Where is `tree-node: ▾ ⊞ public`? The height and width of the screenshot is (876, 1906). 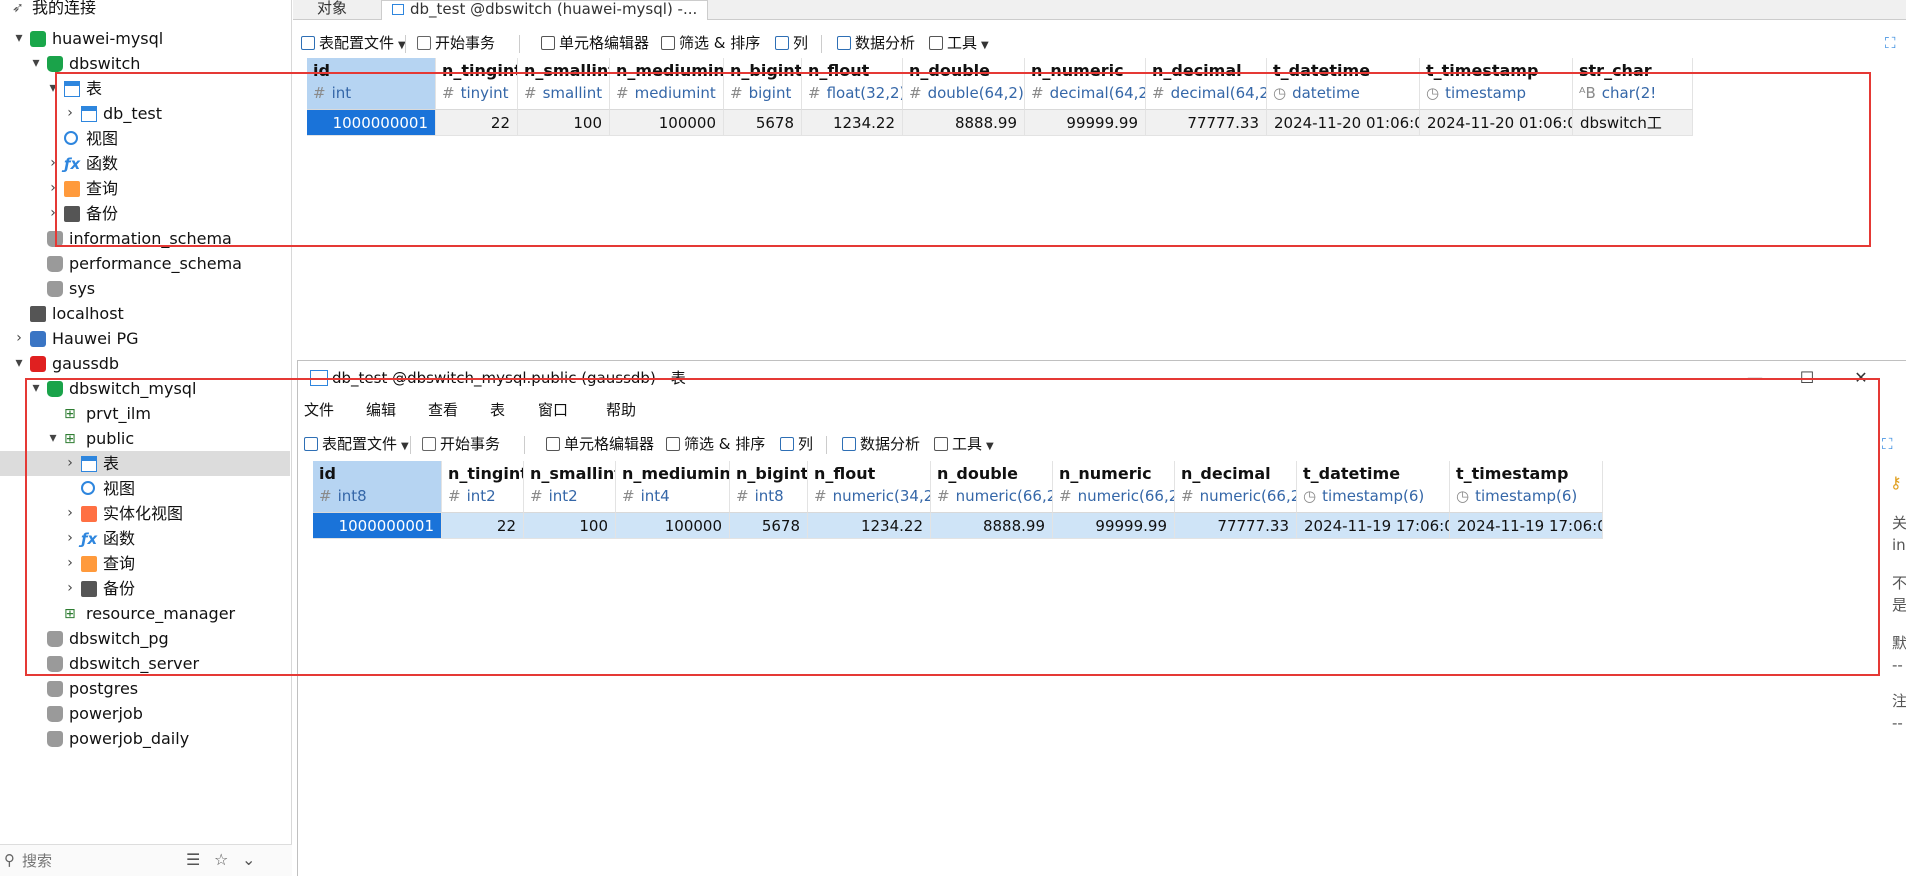
tree-node: ▾ ⊞ public is located at coordinates (145, 438).